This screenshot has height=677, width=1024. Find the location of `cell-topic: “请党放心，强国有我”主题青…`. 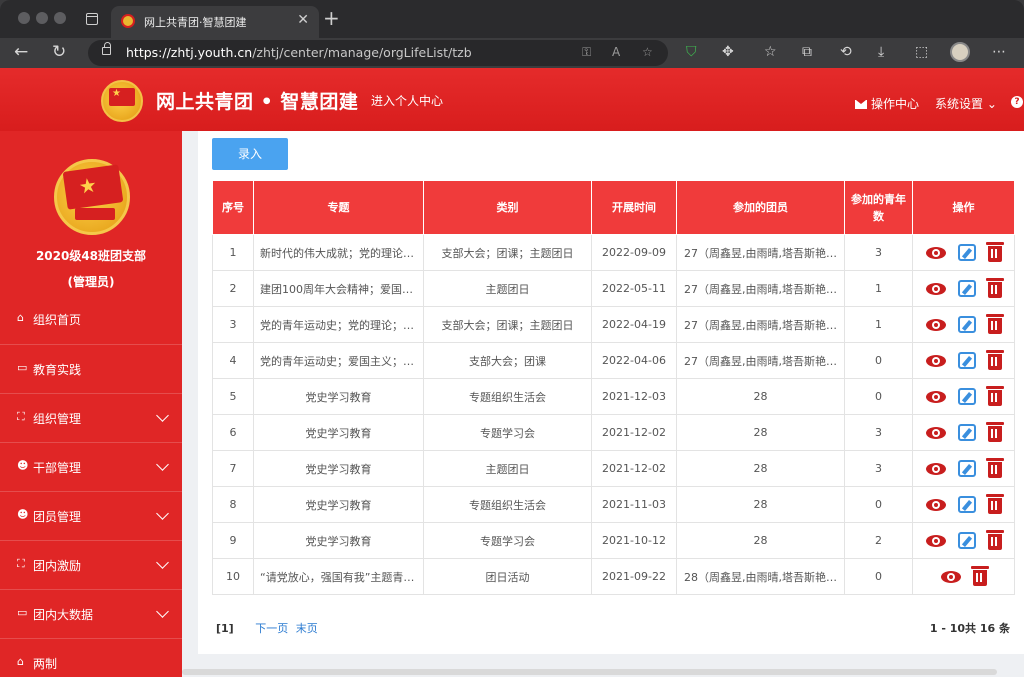

cell-topic: “请党放心，强国有我”主题青… is located at coordinates (338, 576).